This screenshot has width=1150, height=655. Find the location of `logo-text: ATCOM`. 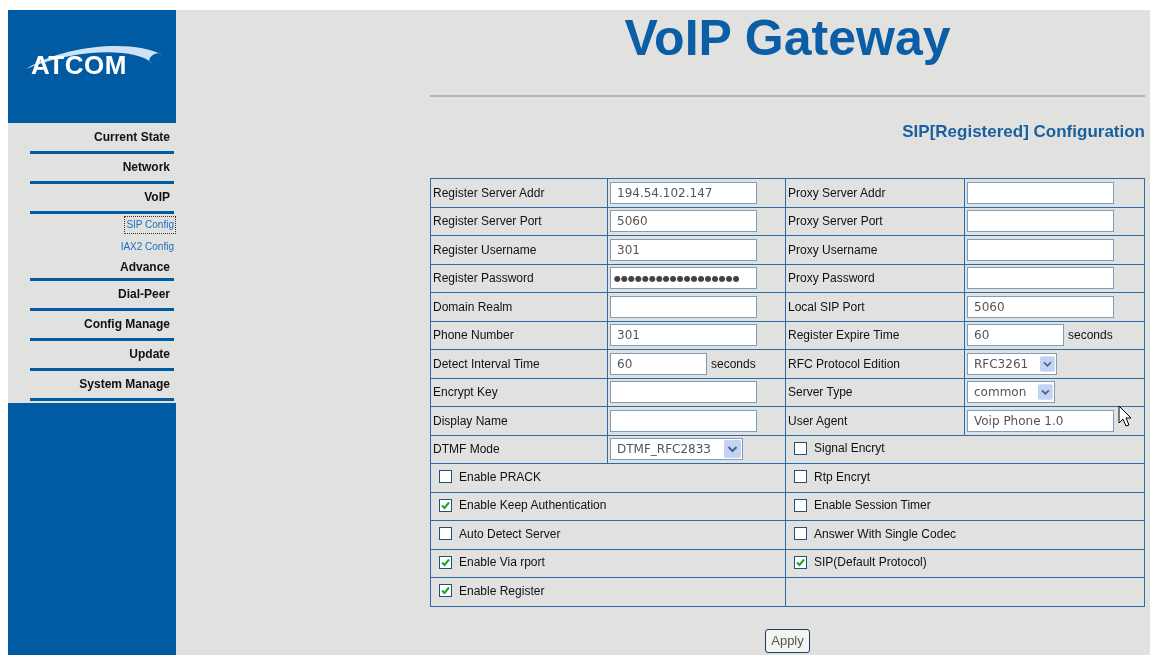

logo-text: ATCOM is located at coordinates (79, 65).